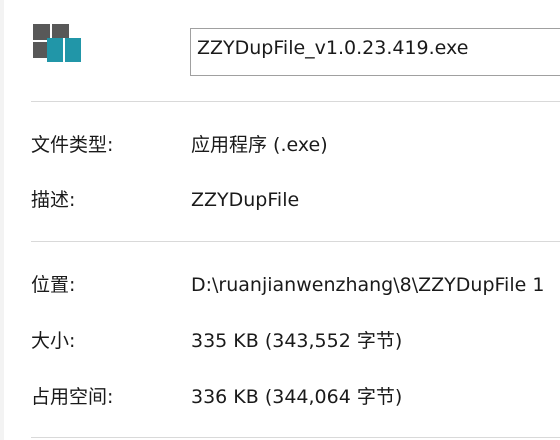  Describe the element at coordinates (2, 220) in the screenshot. I see `window-left-edge` at that location.